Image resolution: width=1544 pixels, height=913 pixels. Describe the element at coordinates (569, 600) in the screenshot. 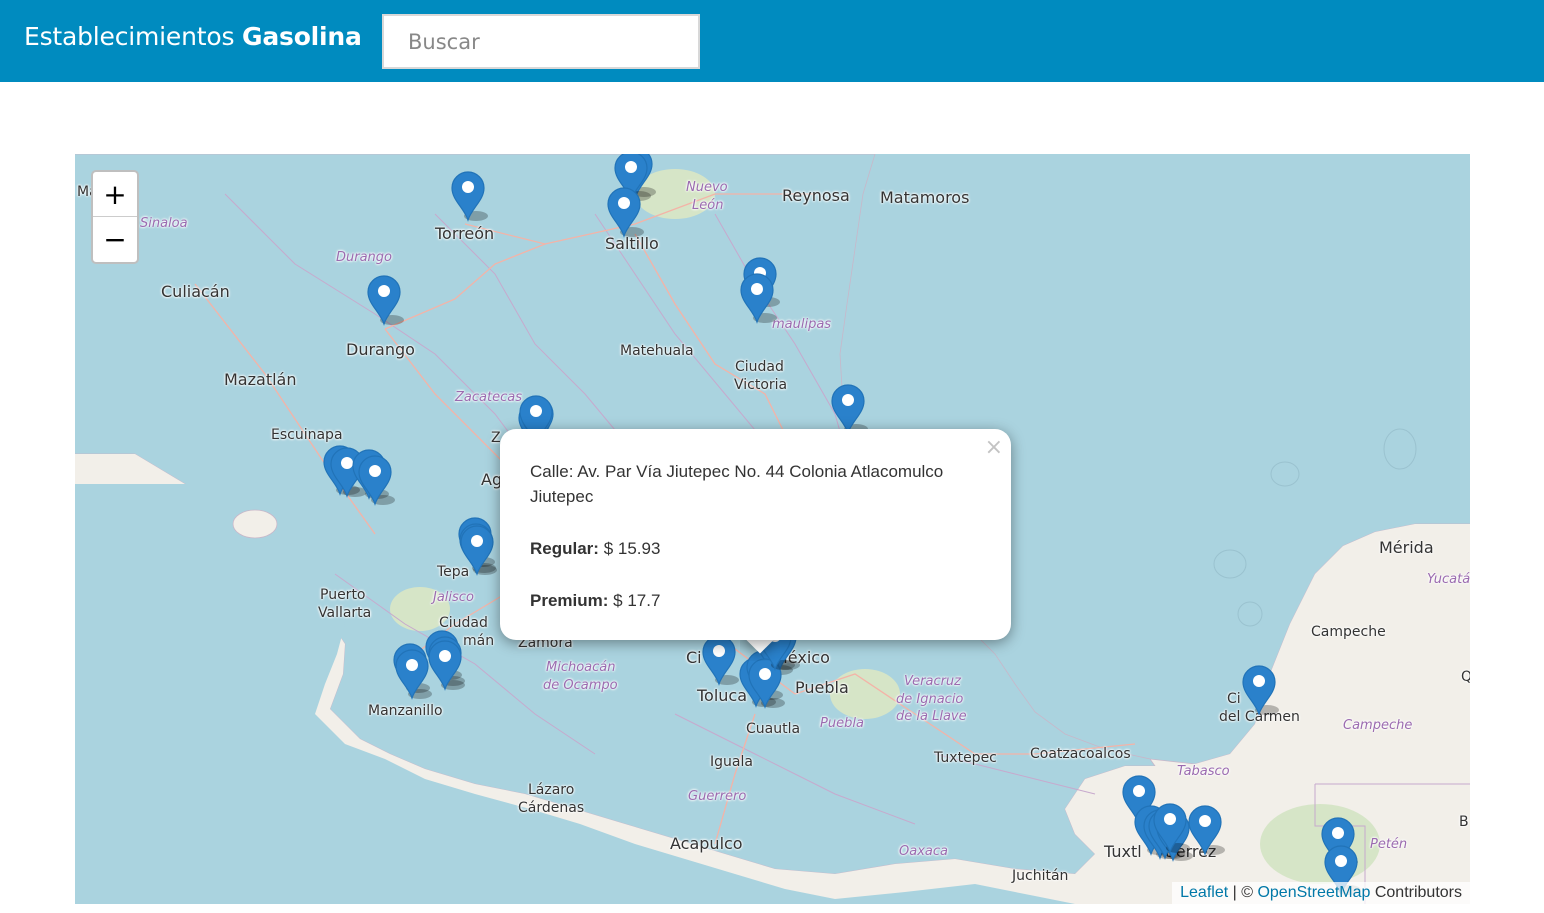

I see `premium-label: Premium:` at that location.